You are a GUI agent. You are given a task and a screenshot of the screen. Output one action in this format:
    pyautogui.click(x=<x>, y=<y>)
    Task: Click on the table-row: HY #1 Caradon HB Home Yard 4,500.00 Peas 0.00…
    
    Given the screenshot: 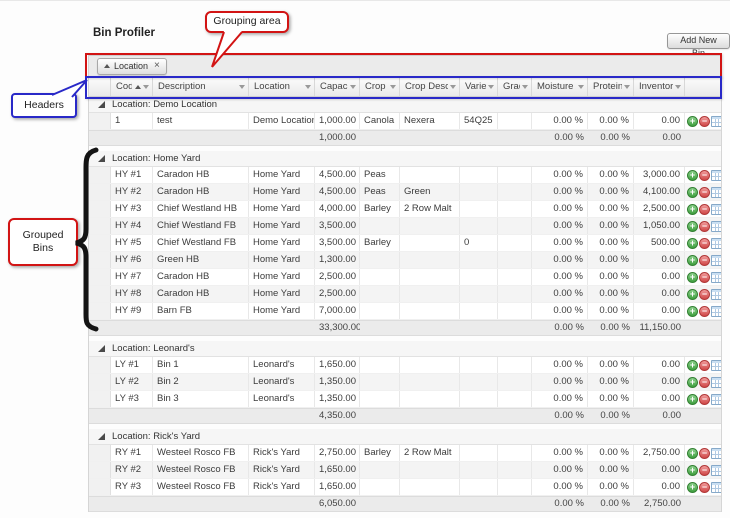 What is the action you would take?
    pyautogui.click(x=405, y=175)
    